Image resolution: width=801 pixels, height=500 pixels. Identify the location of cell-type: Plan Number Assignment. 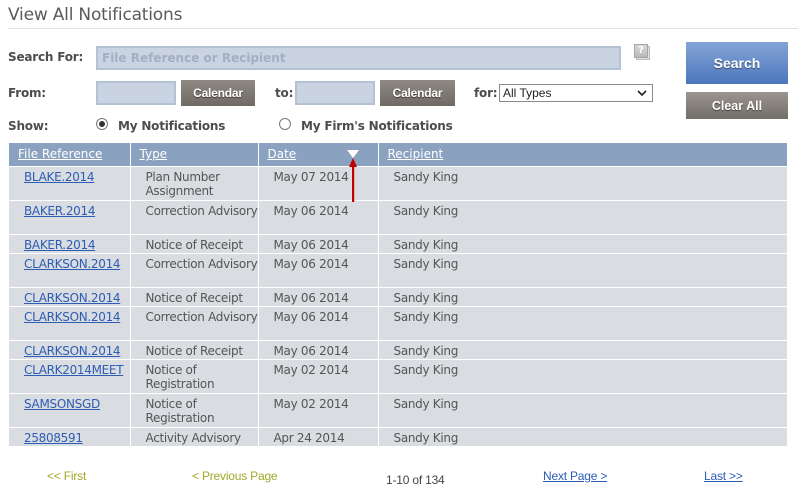
(194, 182).